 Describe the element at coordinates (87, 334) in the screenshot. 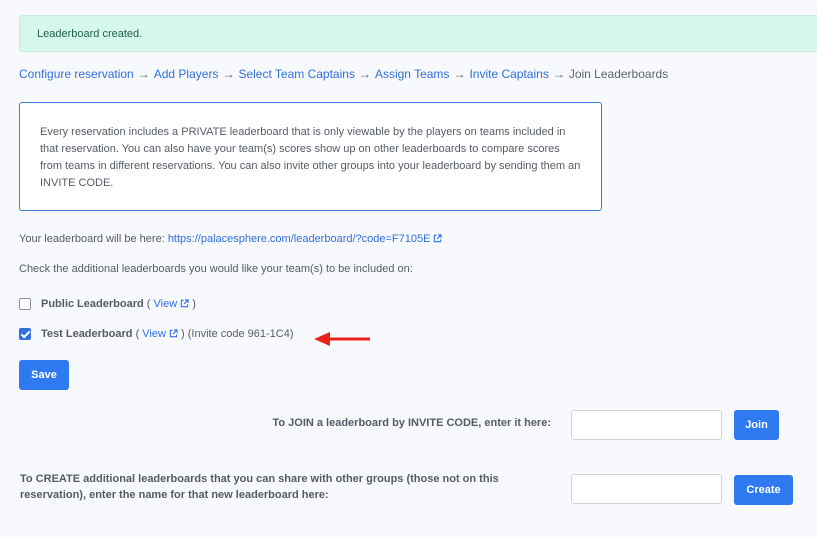

I see `leaderboard-name: Test Leaderboard` at that location.